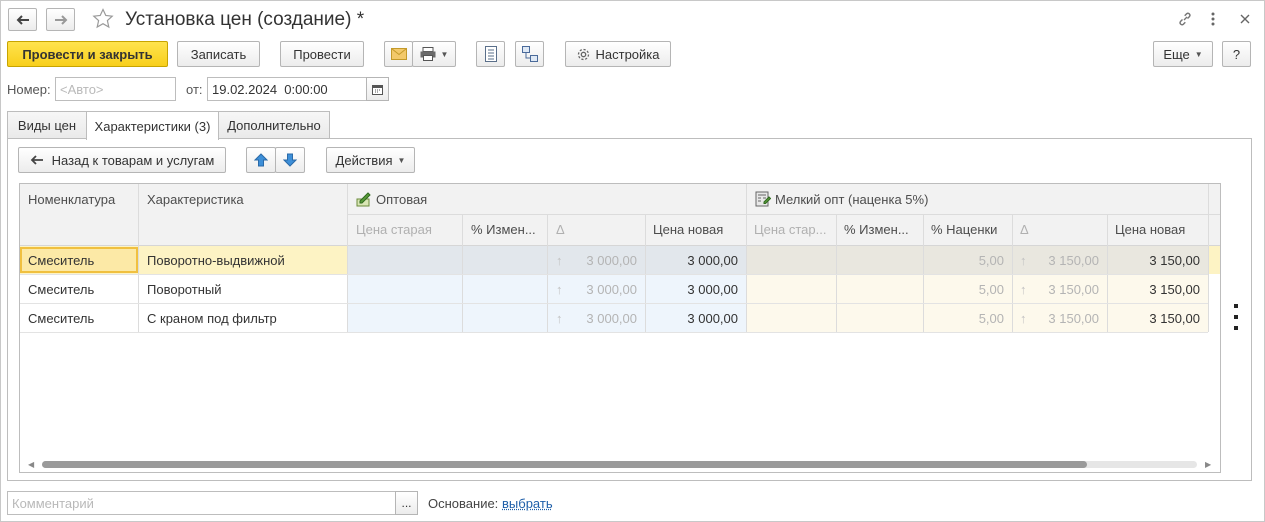 The height and width of the screenshot is (522, 1265). Describe the element at coordinates (1158, 318) in the screenshot. I see `row-2-s-new: 3 150,00` at that location.